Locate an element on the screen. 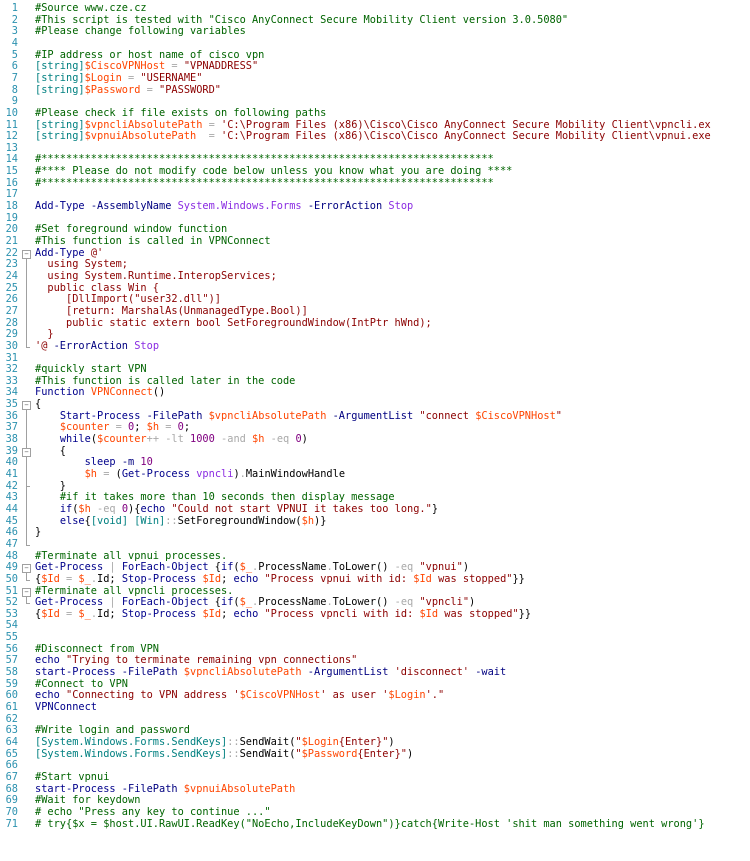 The width and height of the screenshot is (750, 861). line-number: 70 is located at coordinates (11, 811).